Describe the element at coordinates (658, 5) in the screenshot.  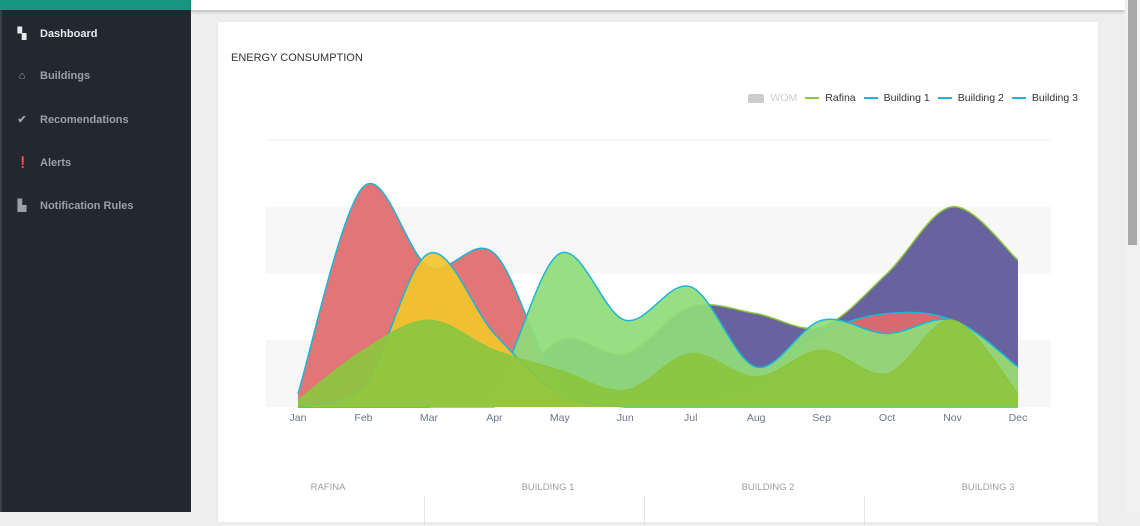
I see `top-bar` at that location.